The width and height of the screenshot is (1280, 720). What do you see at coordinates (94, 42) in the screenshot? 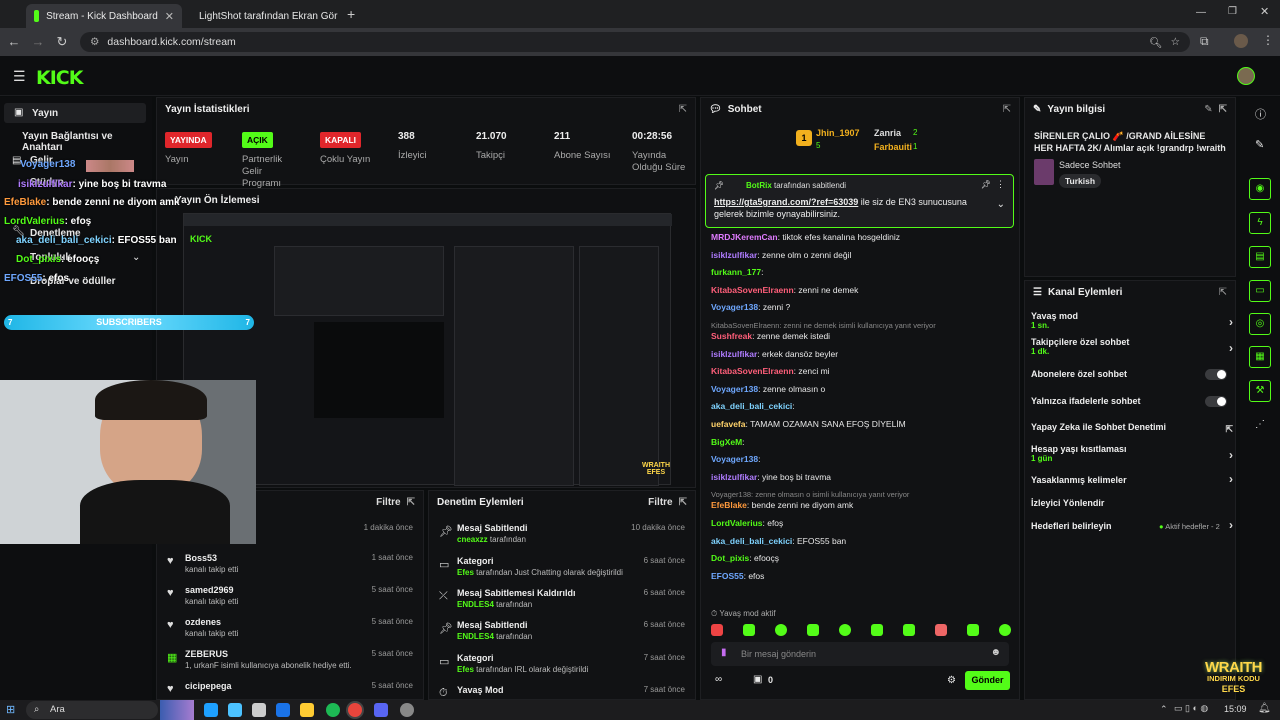
I see `site-info-icon: ⚙` at bounding box center [94, 42].